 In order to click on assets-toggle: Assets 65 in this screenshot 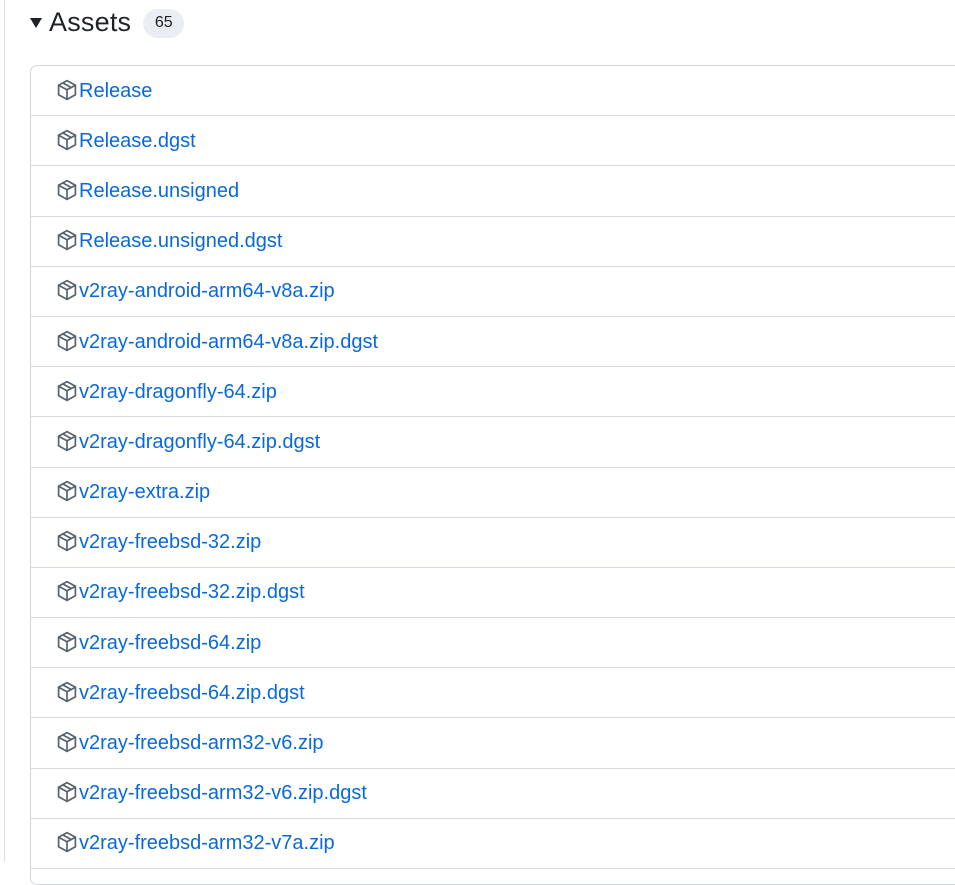, I will do `click(107, 22)`.